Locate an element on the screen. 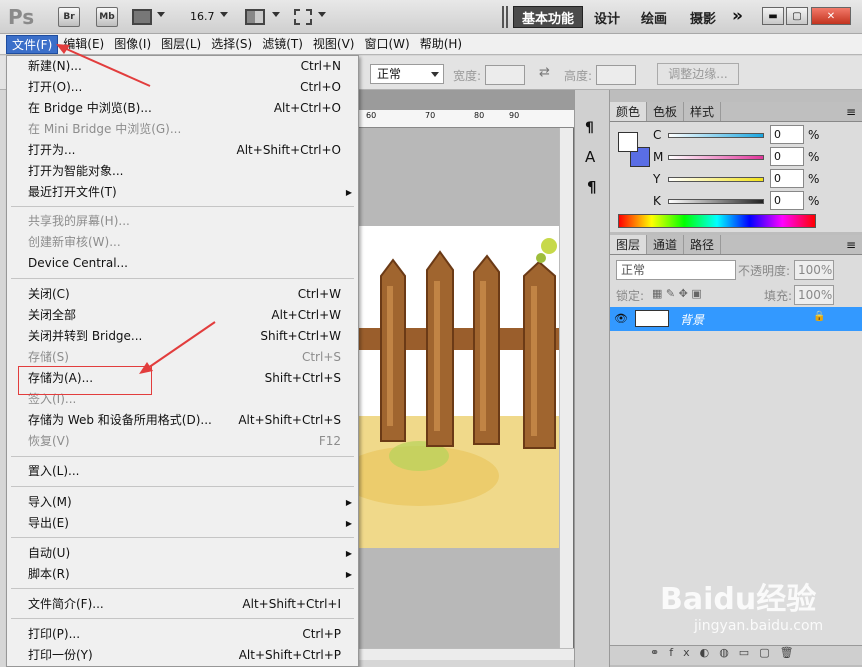  arrow-to-save-as is located at coordinates (180, 346).